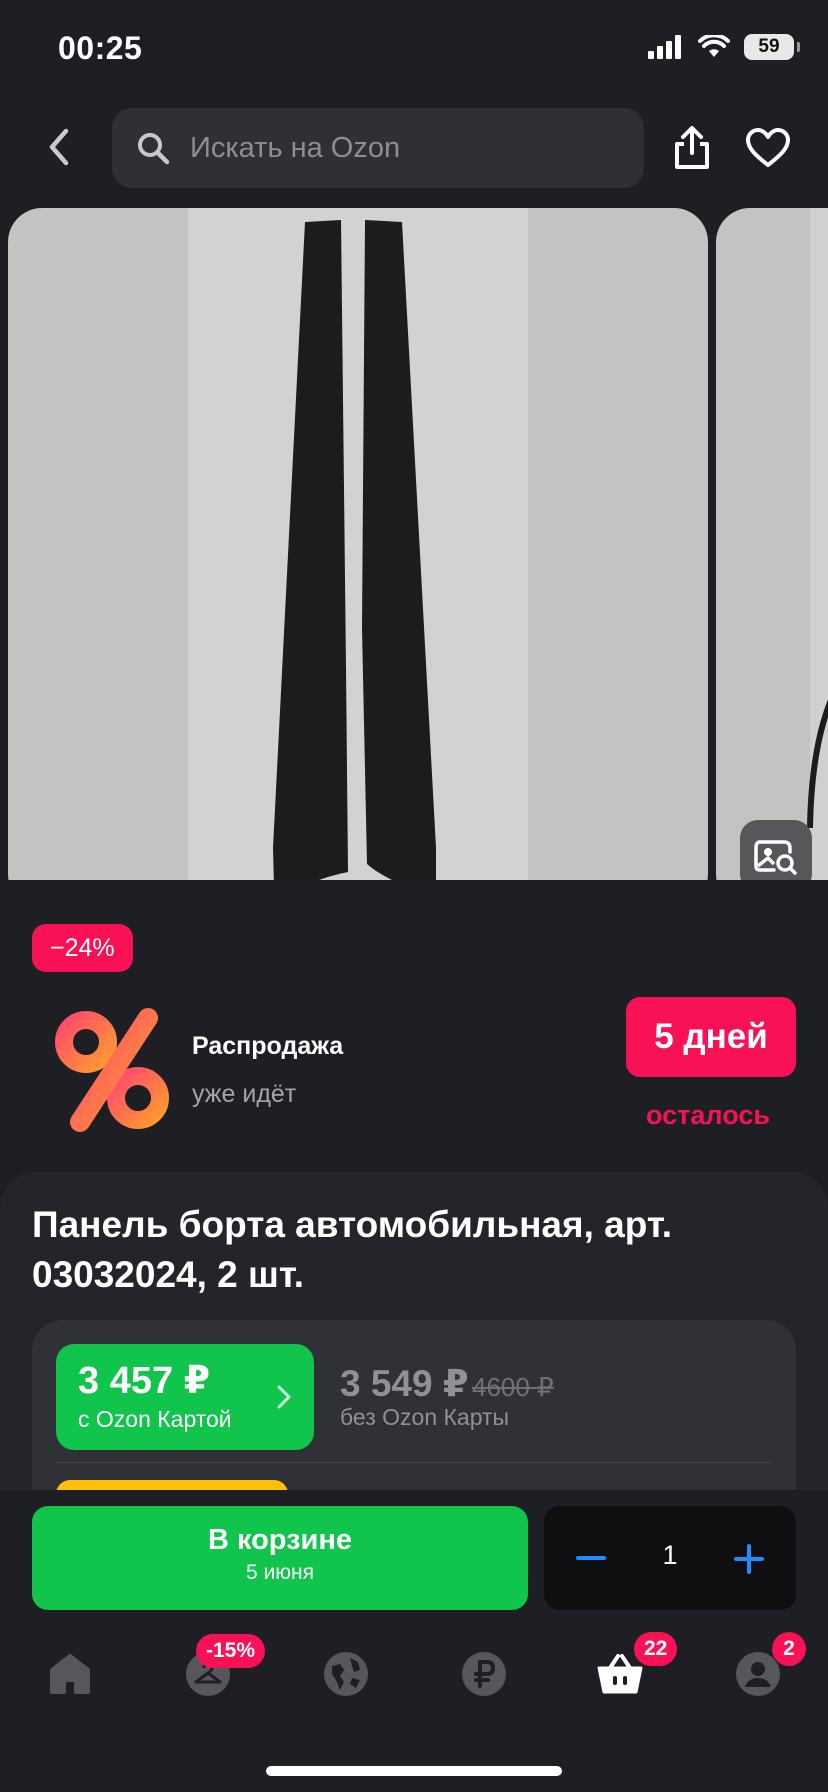 The image size is (828, 1792). Describe the element at coordinates (414, 1462) in the screenshot. I see `divider` at that location.